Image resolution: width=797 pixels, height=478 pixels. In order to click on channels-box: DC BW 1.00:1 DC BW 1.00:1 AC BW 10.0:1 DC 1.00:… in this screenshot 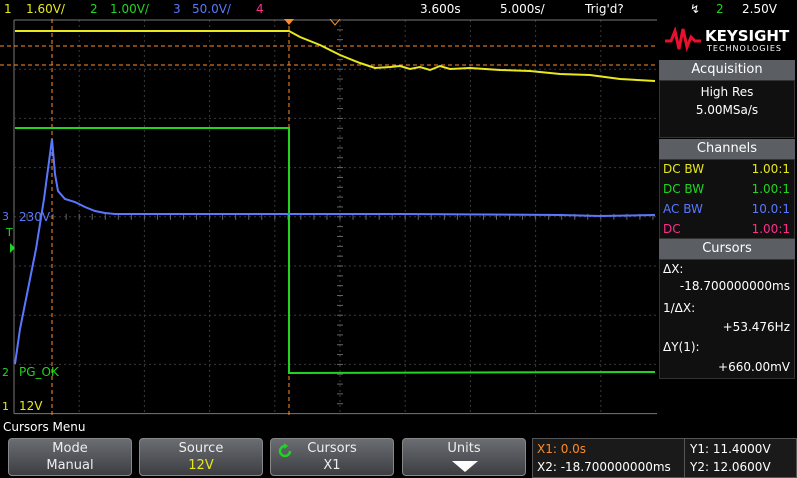, I will do `click(727, 199)`.